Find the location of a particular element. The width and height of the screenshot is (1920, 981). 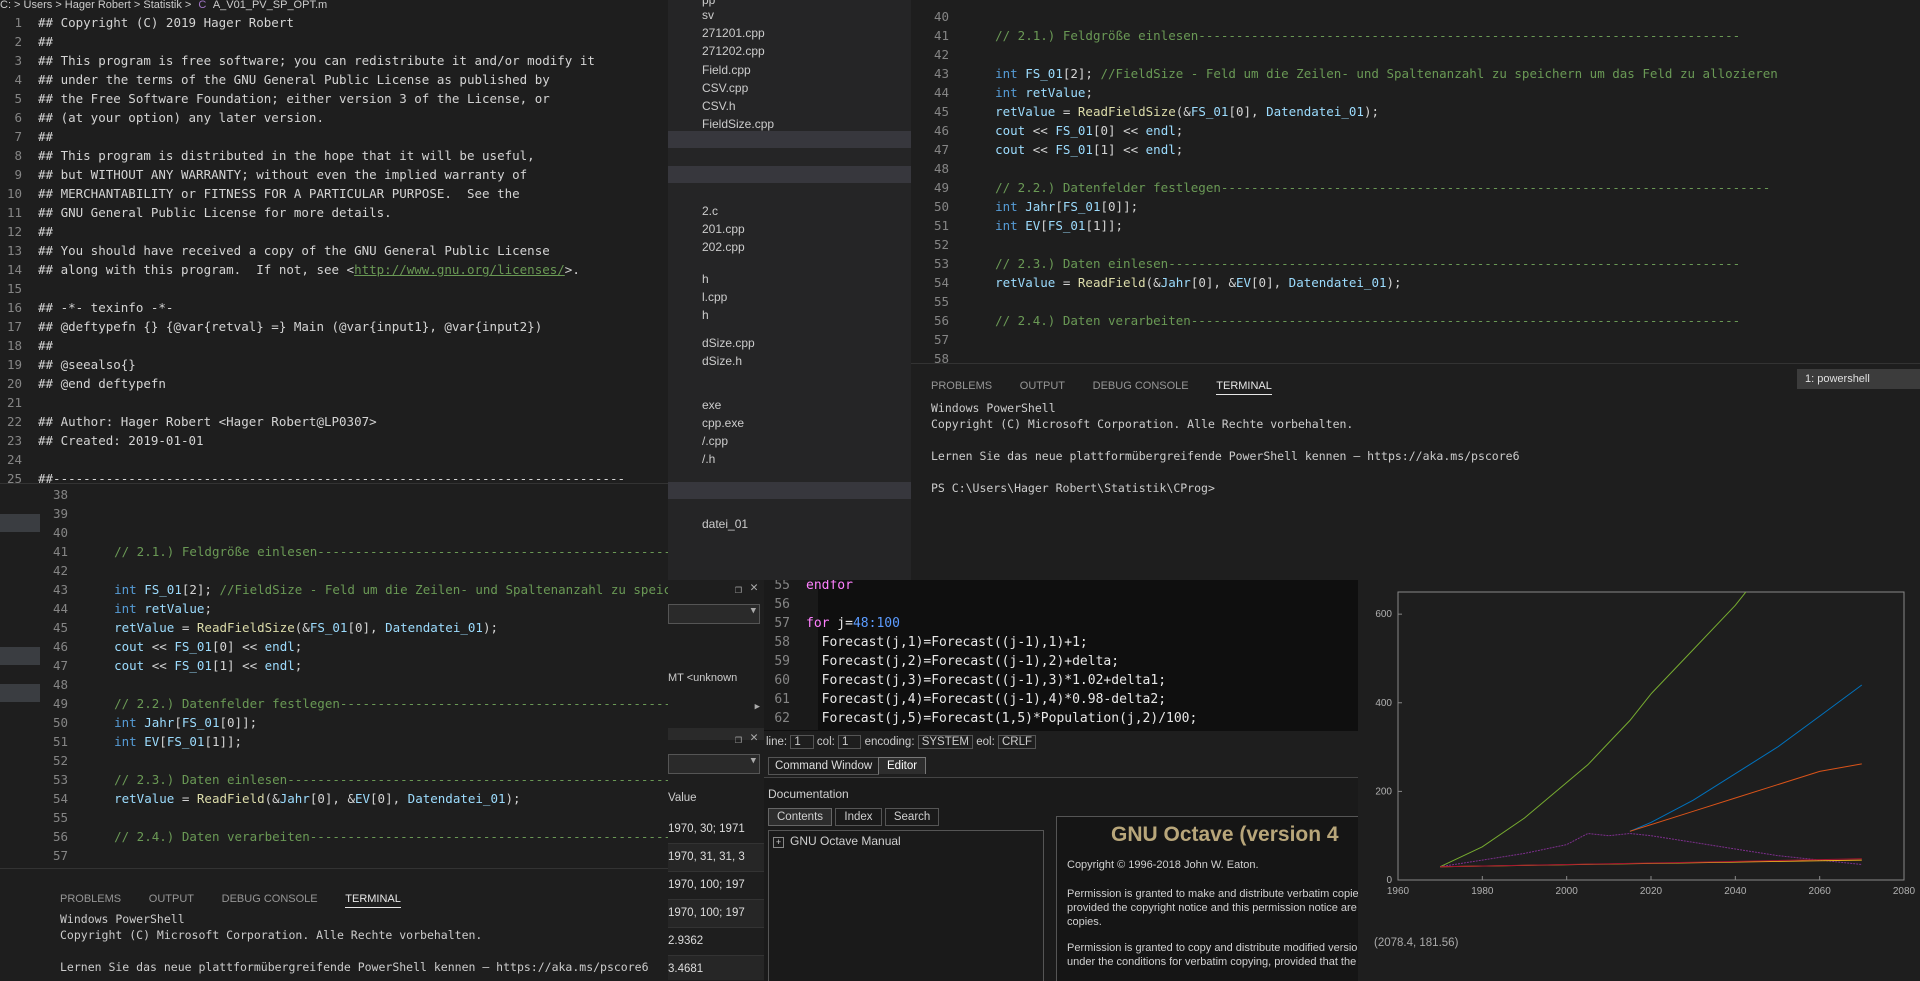

file-item: dSize.h is located at coordinates (722, 361).